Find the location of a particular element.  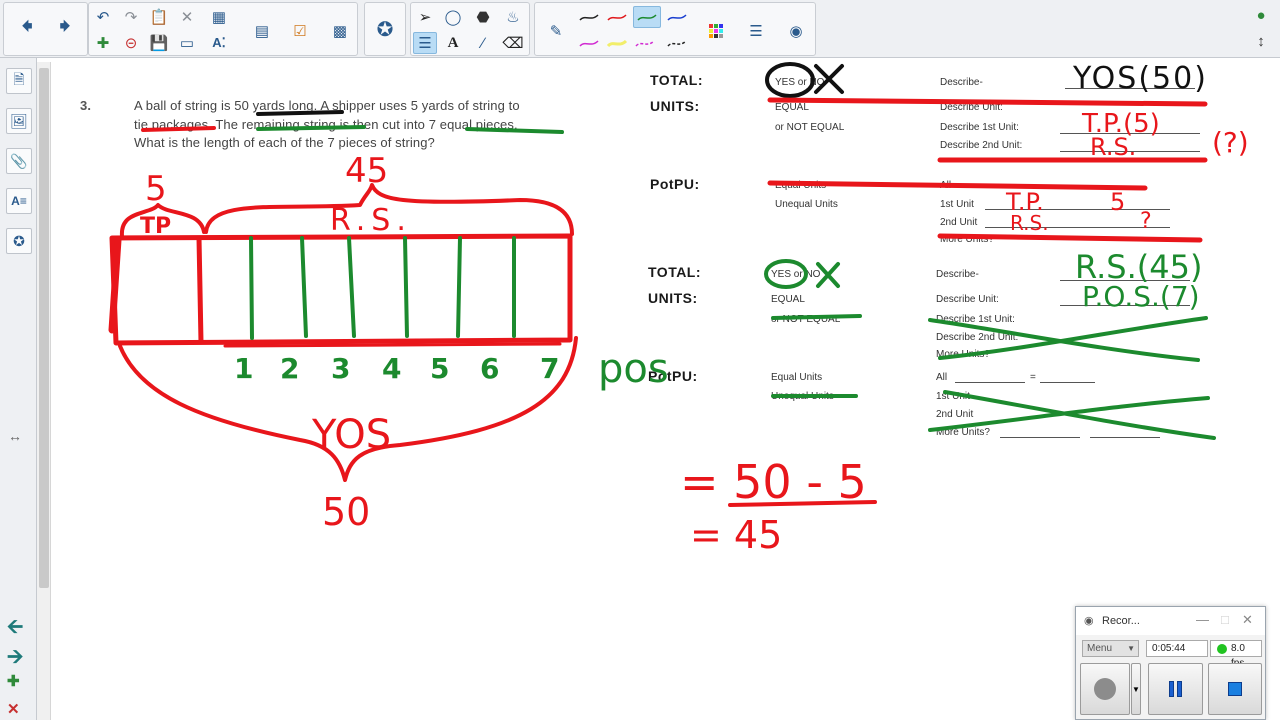

right-tab-strip: ● ↕ is located at coordinates (1260, 29).